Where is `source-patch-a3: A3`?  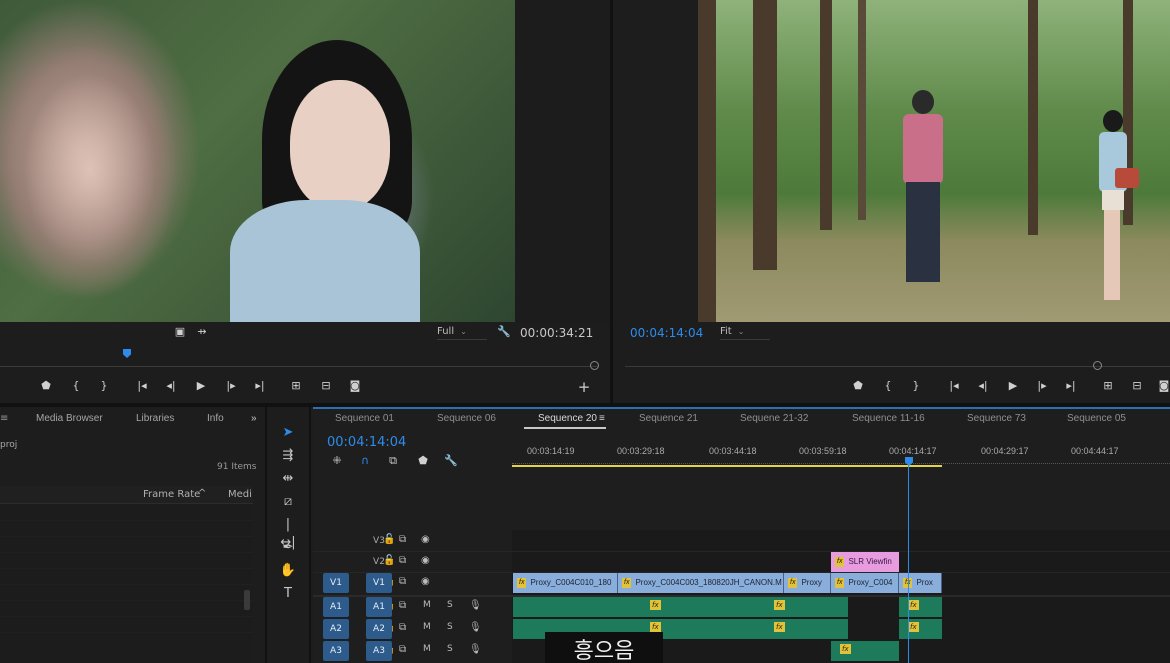
source-patch-a3: A3 is located at coordinates (336, 651).